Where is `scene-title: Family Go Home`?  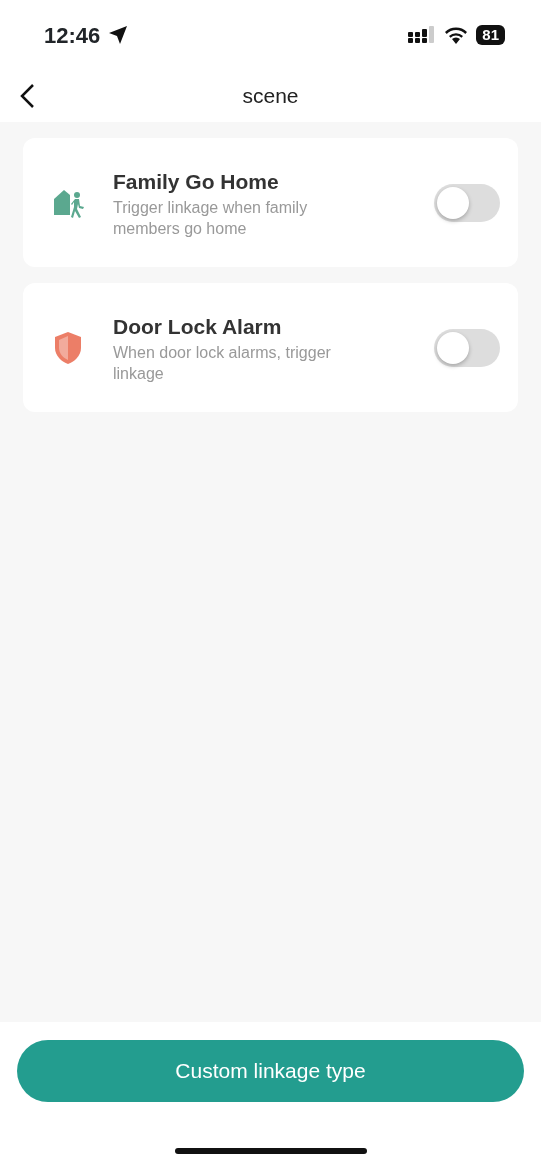 scene-title: Family Go Home is located at coordinates (196, 181).